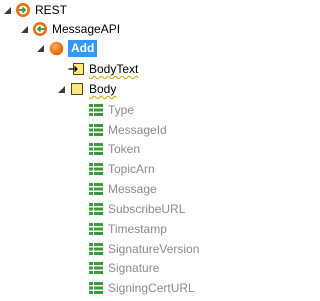 The image size is (320, 301). I want to click on tree-node-field: TopicArn, so click(122, 169).